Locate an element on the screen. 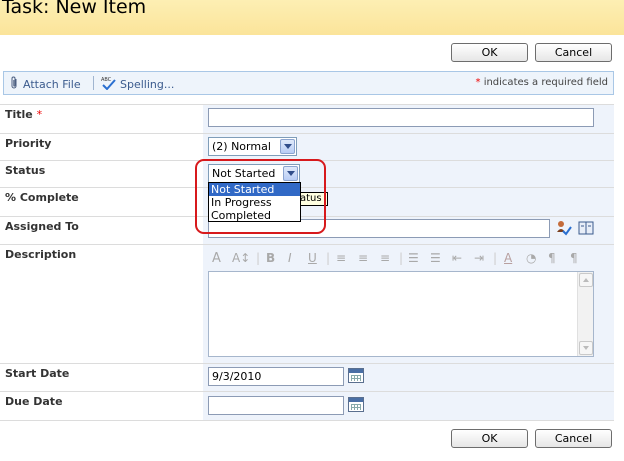 Image resolution: width=624 pixels, height=461 pixels. paperclip-icon is located at coordinates (14, 84).